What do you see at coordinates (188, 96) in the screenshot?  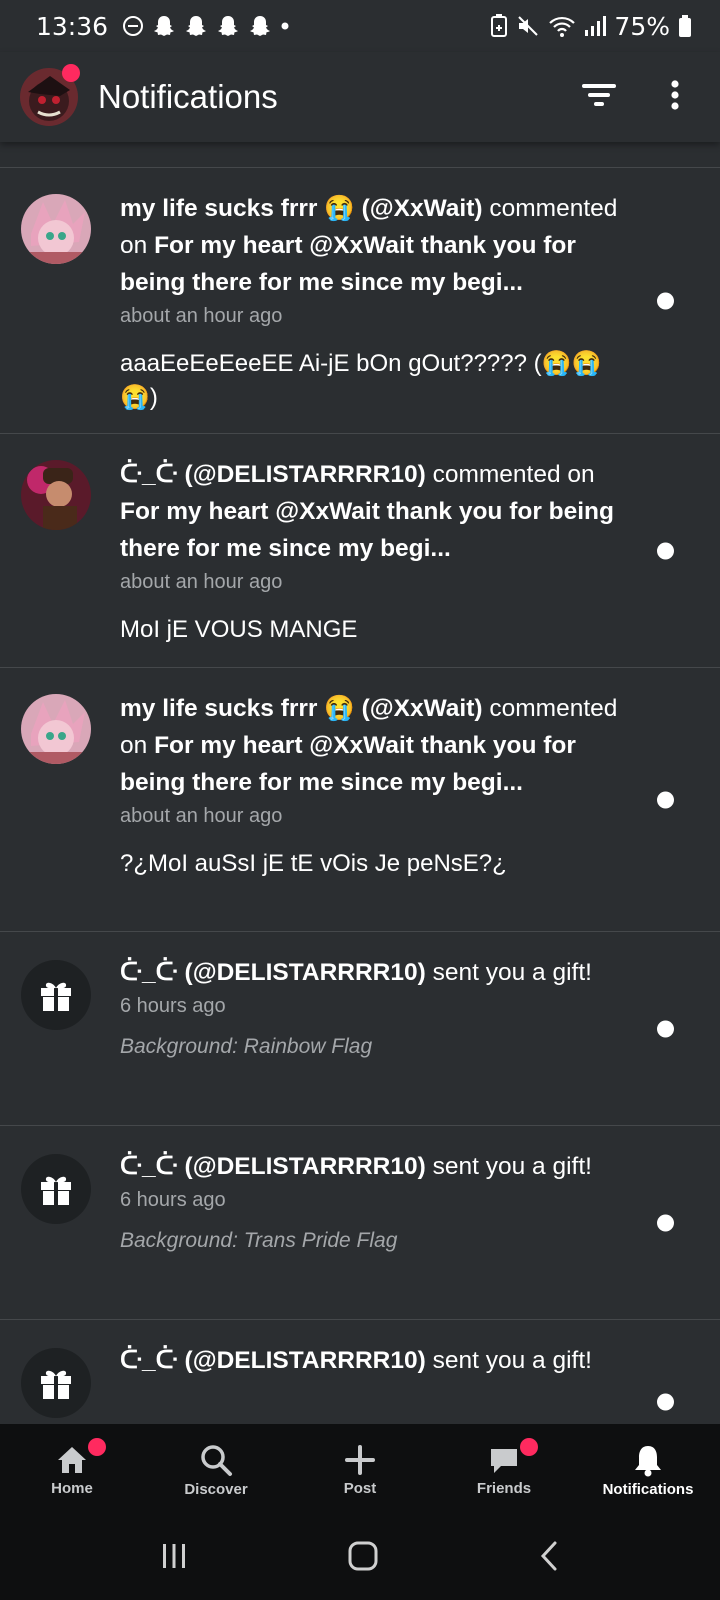 I see `page-title: Notifications` at bounding box center [188, 96].